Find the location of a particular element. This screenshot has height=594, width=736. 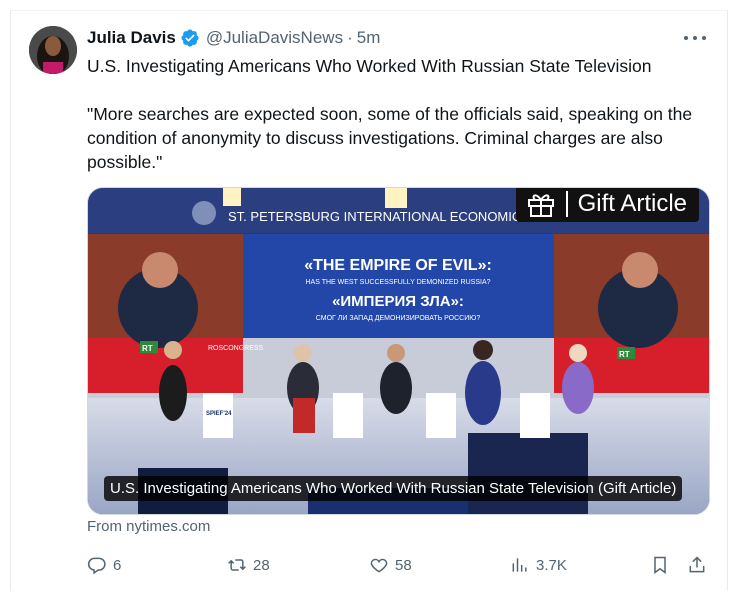

gift-divider is located at coordinates (566, 204).